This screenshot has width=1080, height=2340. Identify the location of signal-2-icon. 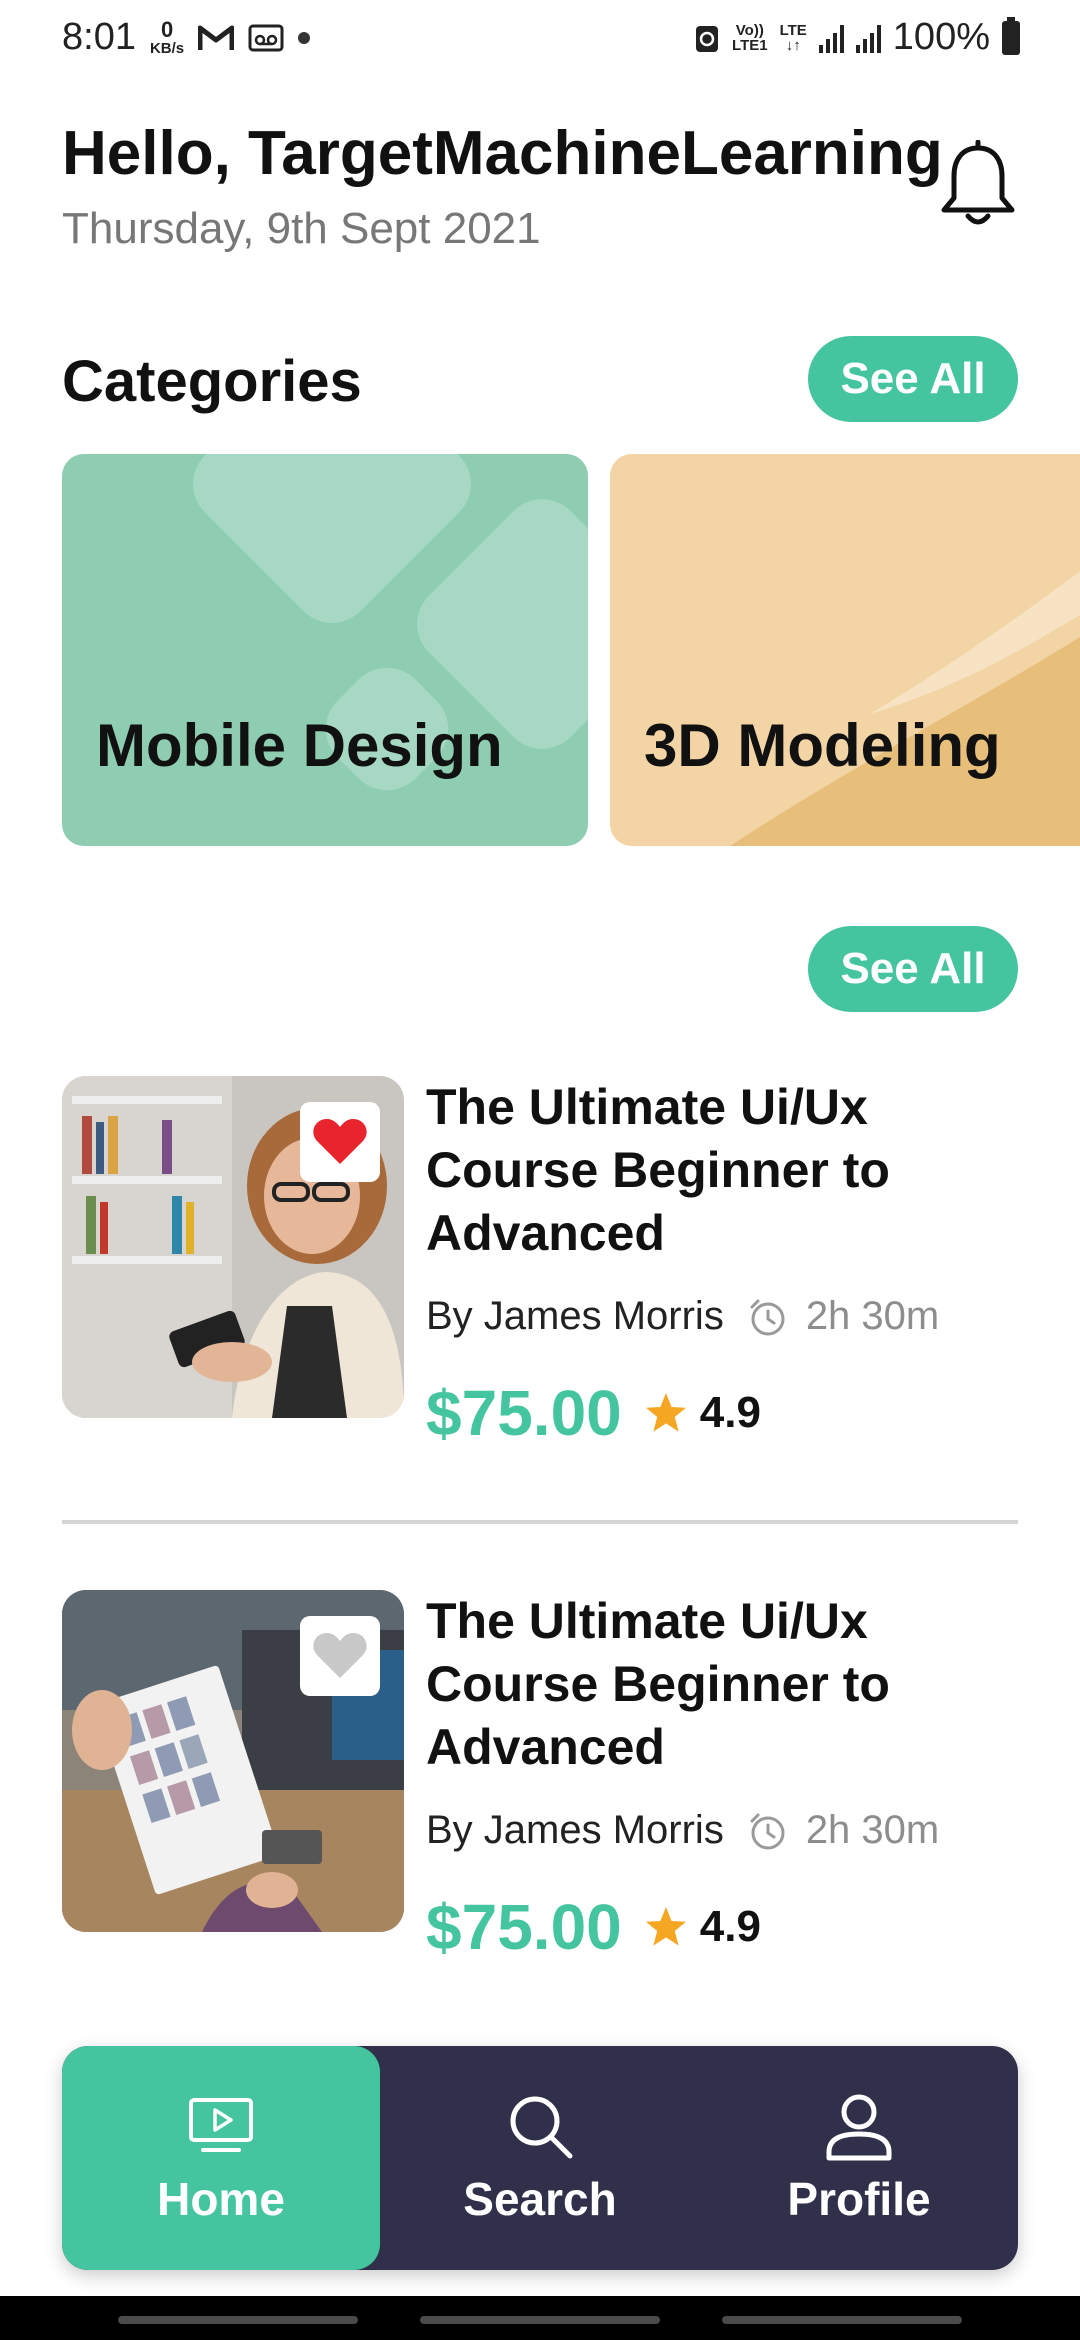
(868, 38).